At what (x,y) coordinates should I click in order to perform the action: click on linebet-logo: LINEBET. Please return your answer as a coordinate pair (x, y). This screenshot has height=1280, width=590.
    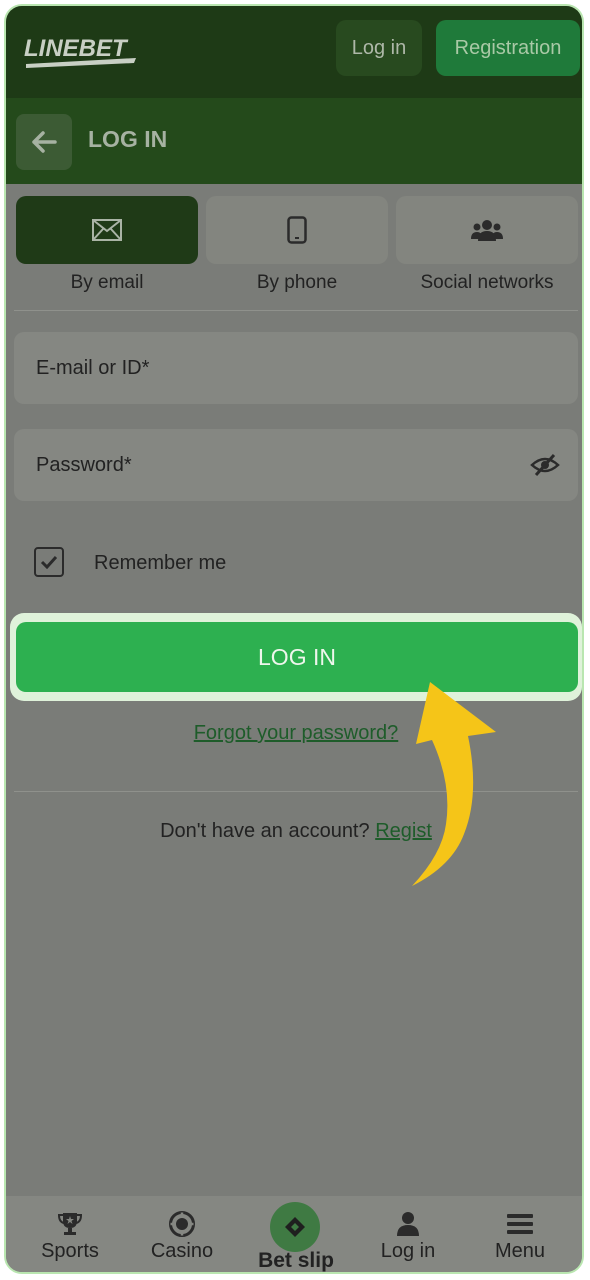
    Looking at the image, I should click on (84, 50).